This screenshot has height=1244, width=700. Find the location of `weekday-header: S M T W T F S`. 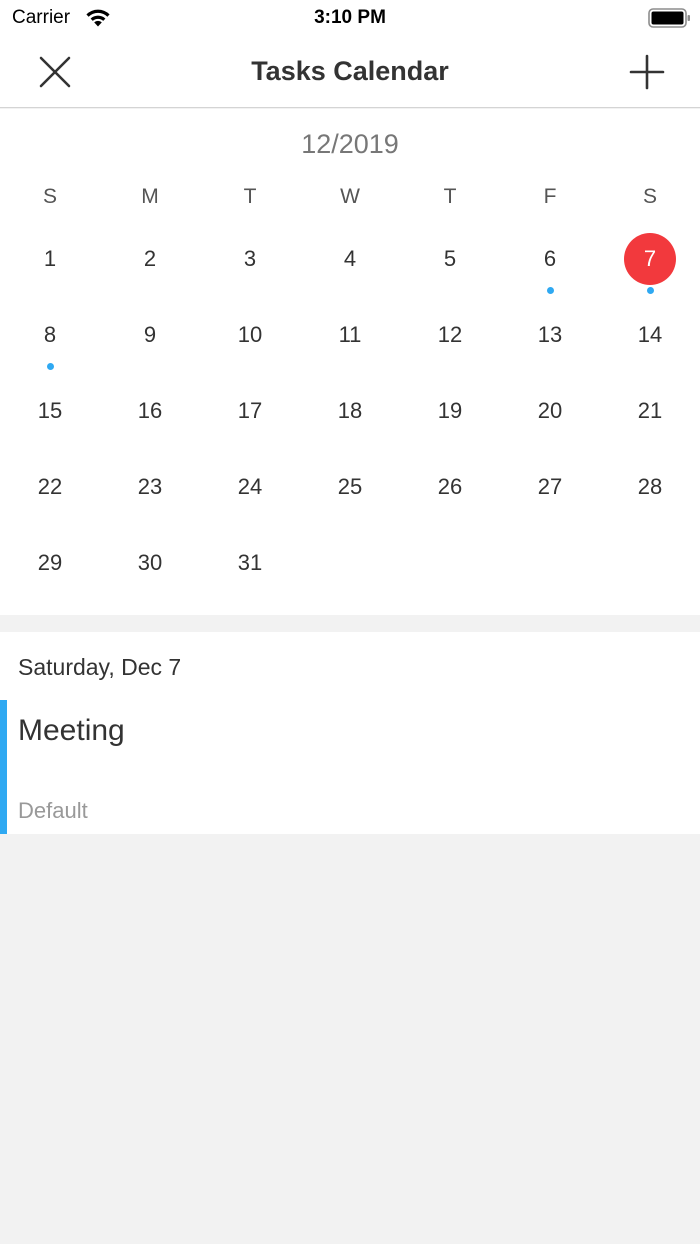

weekday-header: S M T W T F S is located at coordinates (350, 198).